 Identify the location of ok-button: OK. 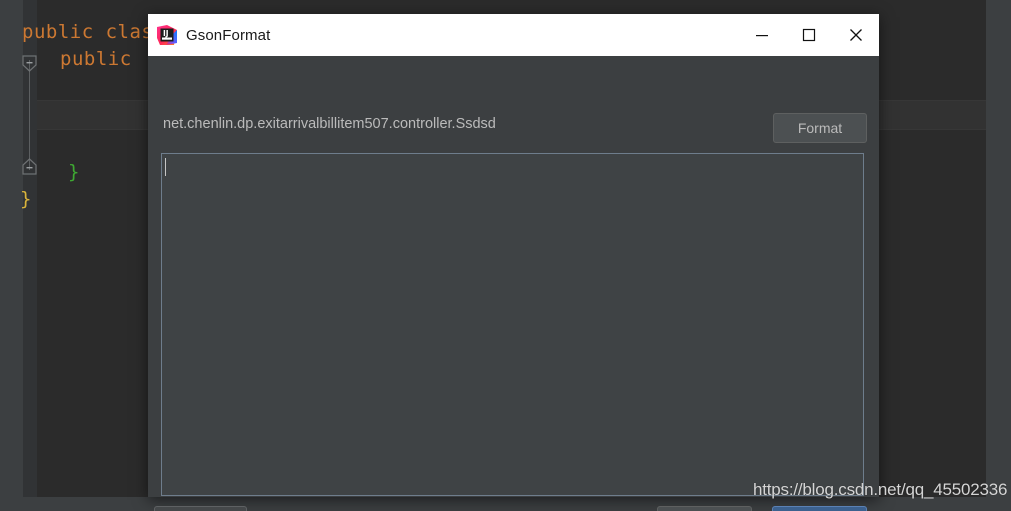
(819, 508).